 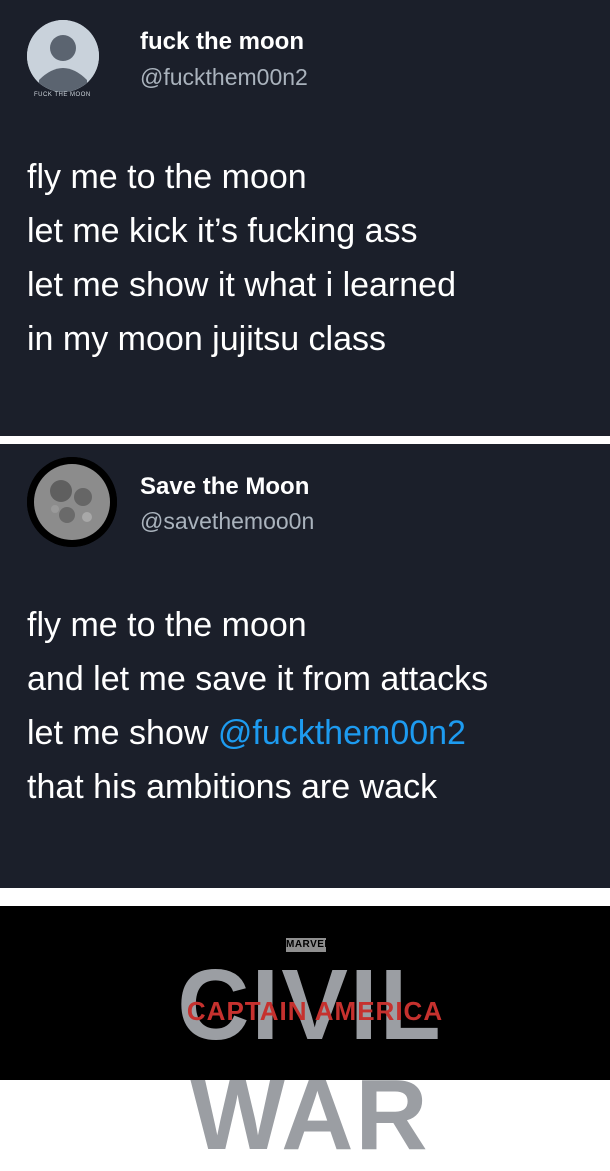 I want to click on tweet-line: let me show @fuckthem00n2, so click(x=257, y=733).